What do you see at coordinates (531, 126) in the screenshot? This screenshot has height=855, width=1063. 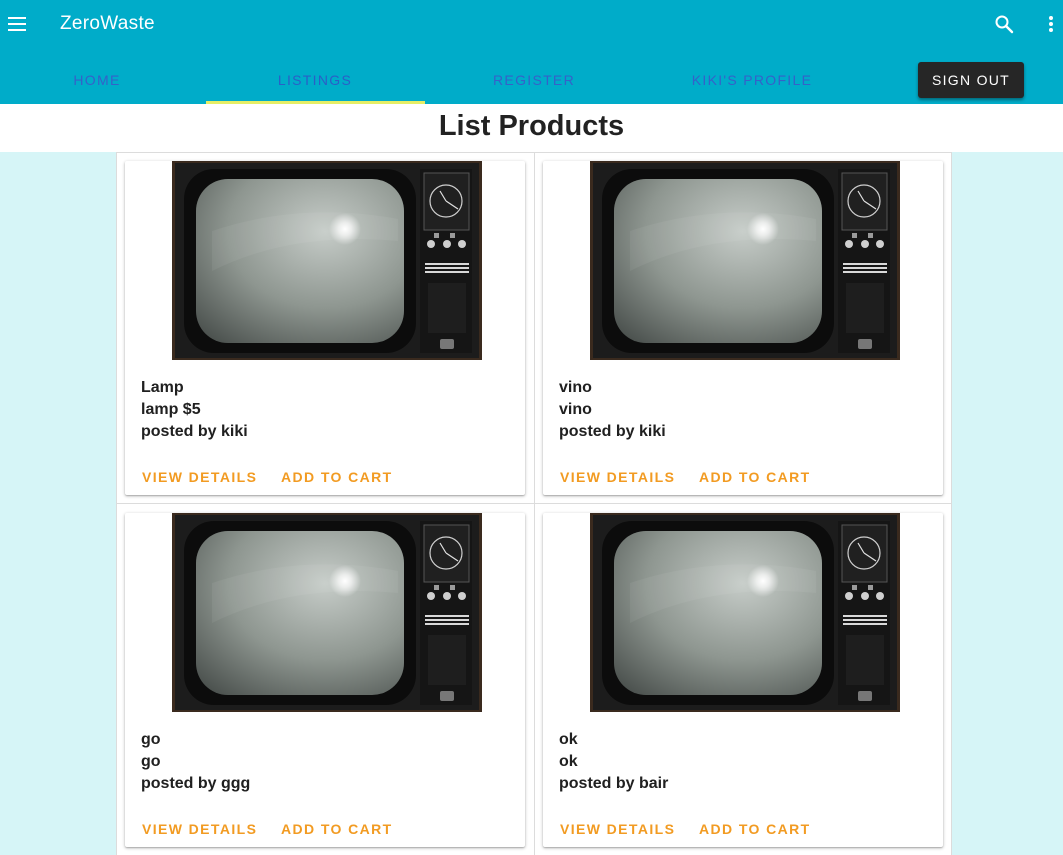 I see `page-title: List Products` at bounding box center [531, 126].